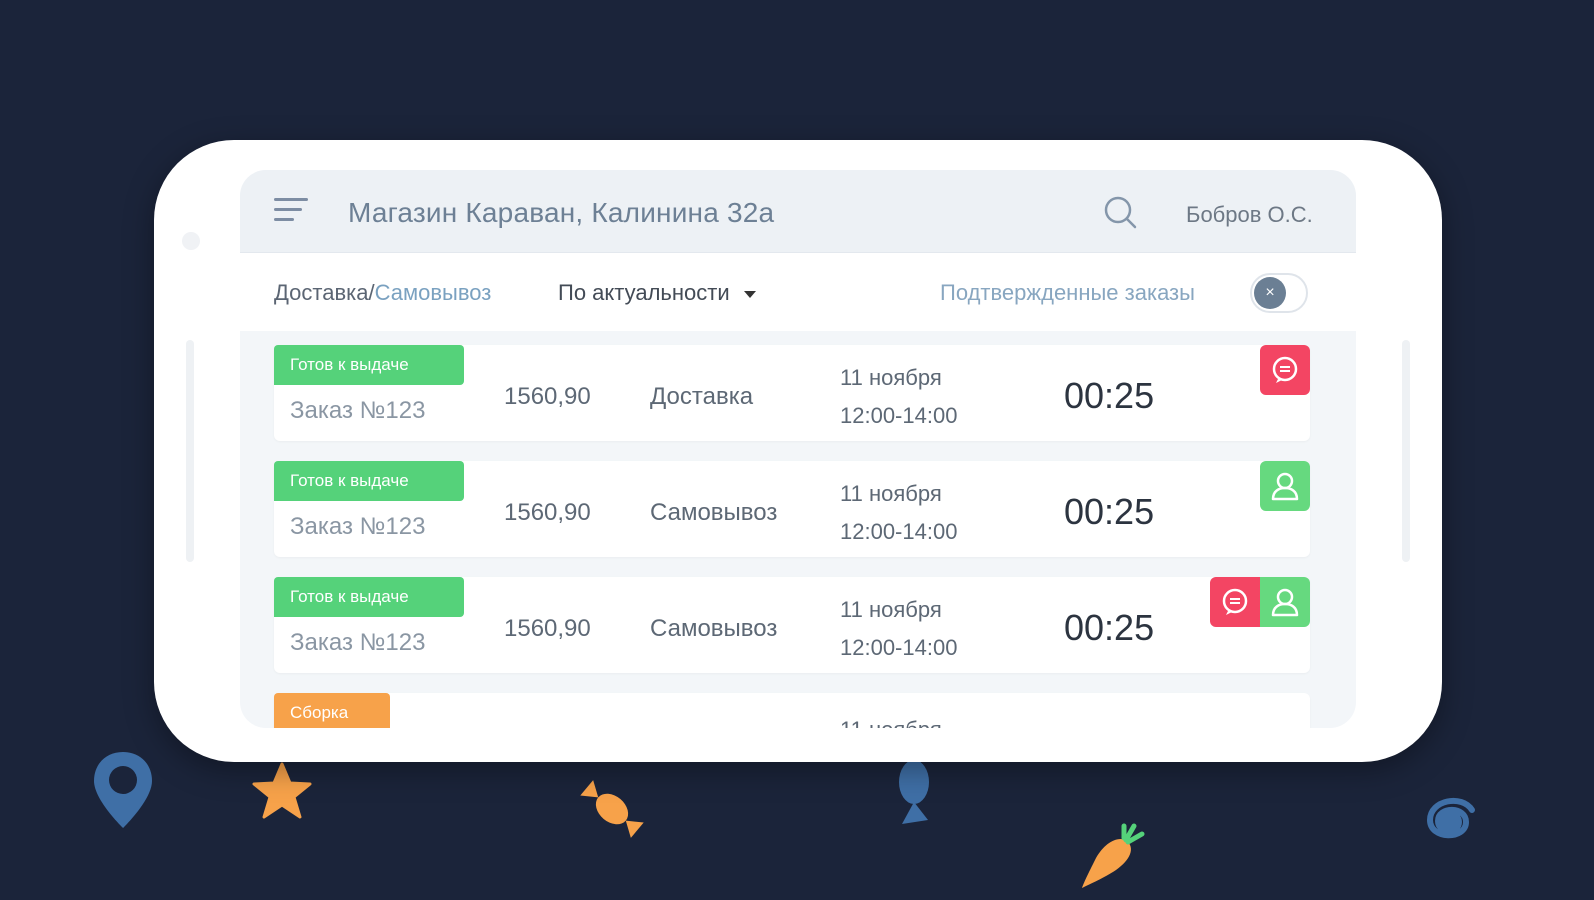  Describe the element at coordinates (914, 792) in the screenshot. I see `fish-icon` at that location.